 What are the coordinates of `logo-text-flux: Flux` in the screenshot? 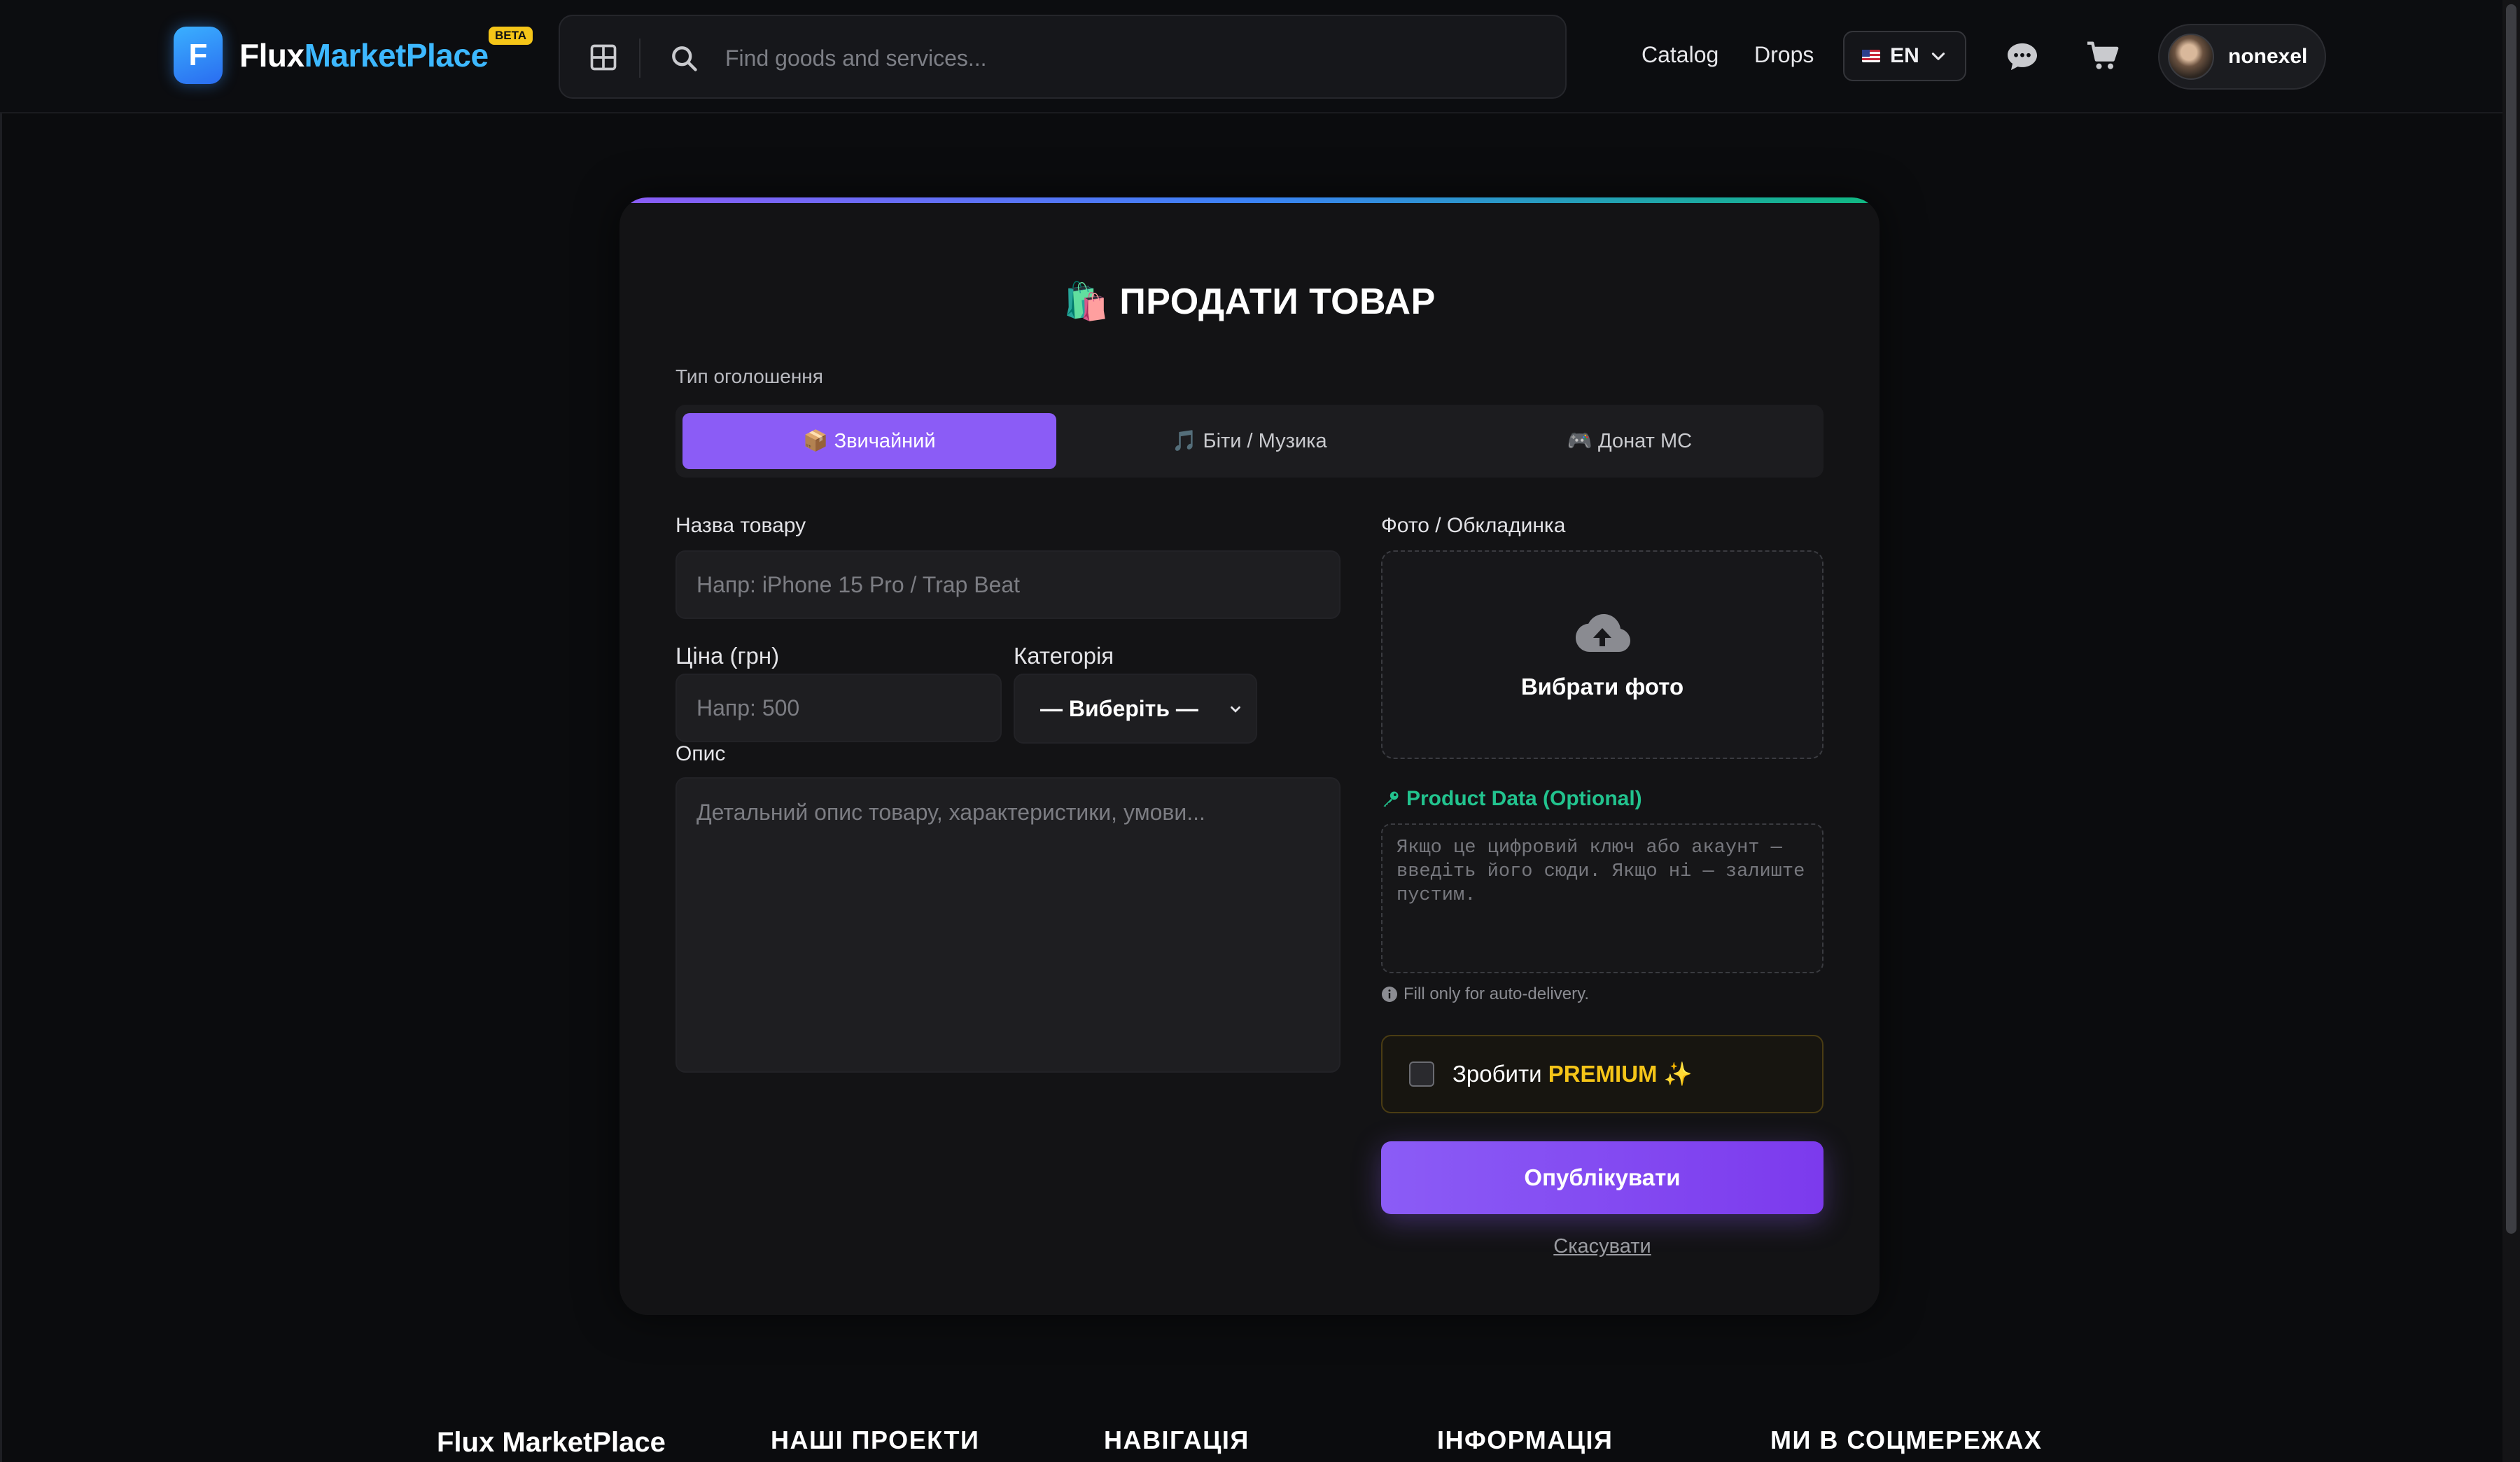 It's located at (271, 55).